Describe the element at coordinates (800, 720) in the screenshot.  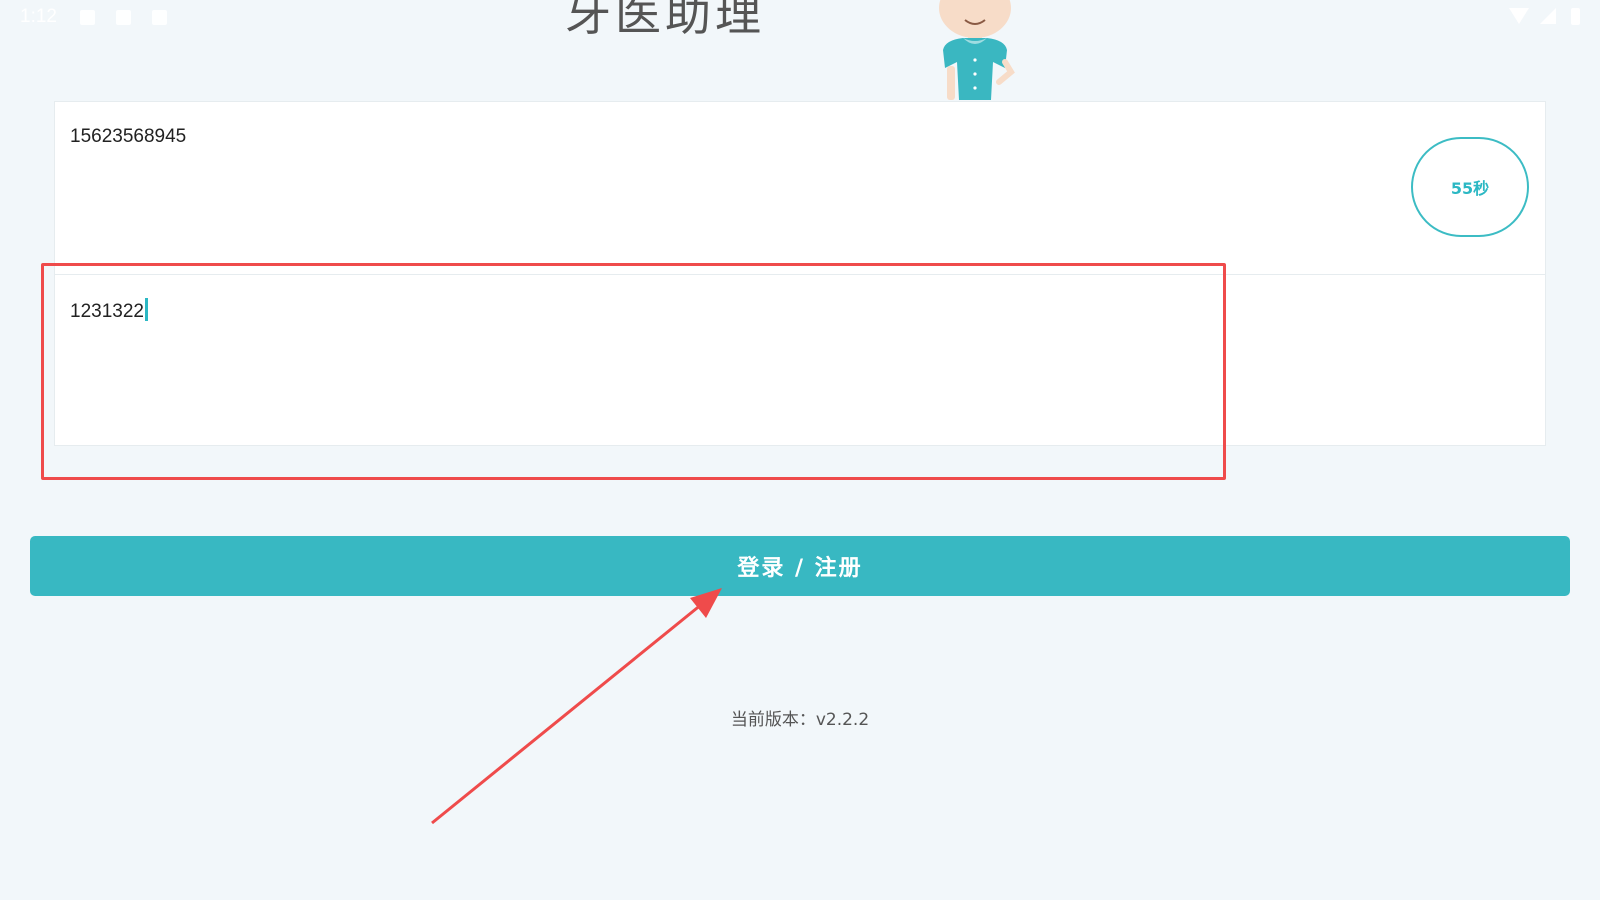
I see `version-text: 当前版本：v2.2.2` at that location.